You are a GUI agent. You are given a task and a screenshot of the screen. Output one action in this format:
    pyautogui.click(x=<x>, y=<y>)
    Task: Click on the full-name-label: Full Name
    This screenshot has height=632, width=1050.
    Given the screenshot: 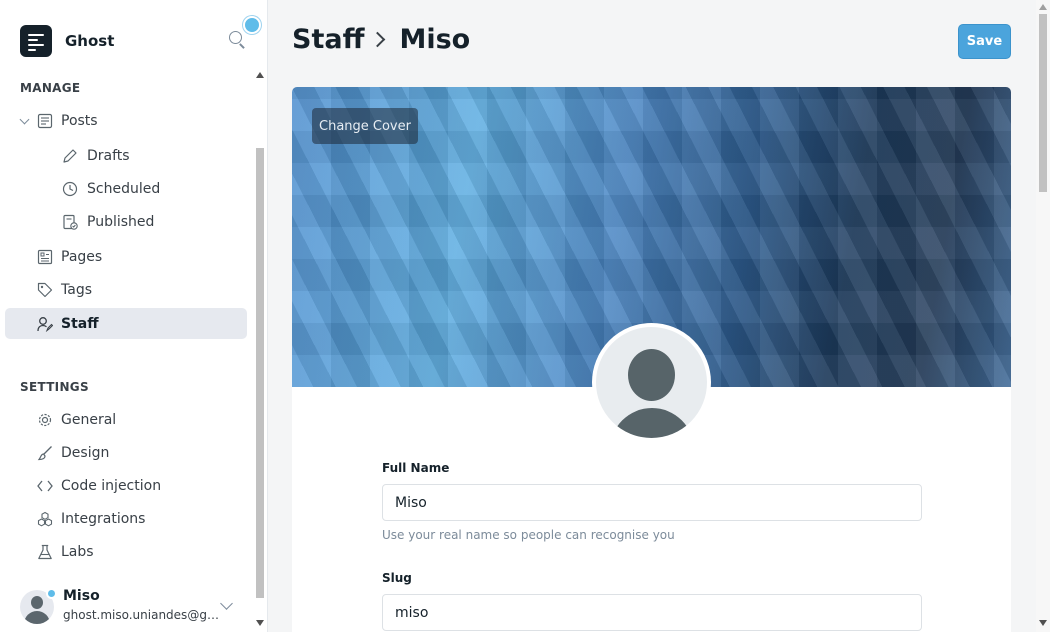 What is the action you would take?
    pyautogui.click(x=416, y=468)
    